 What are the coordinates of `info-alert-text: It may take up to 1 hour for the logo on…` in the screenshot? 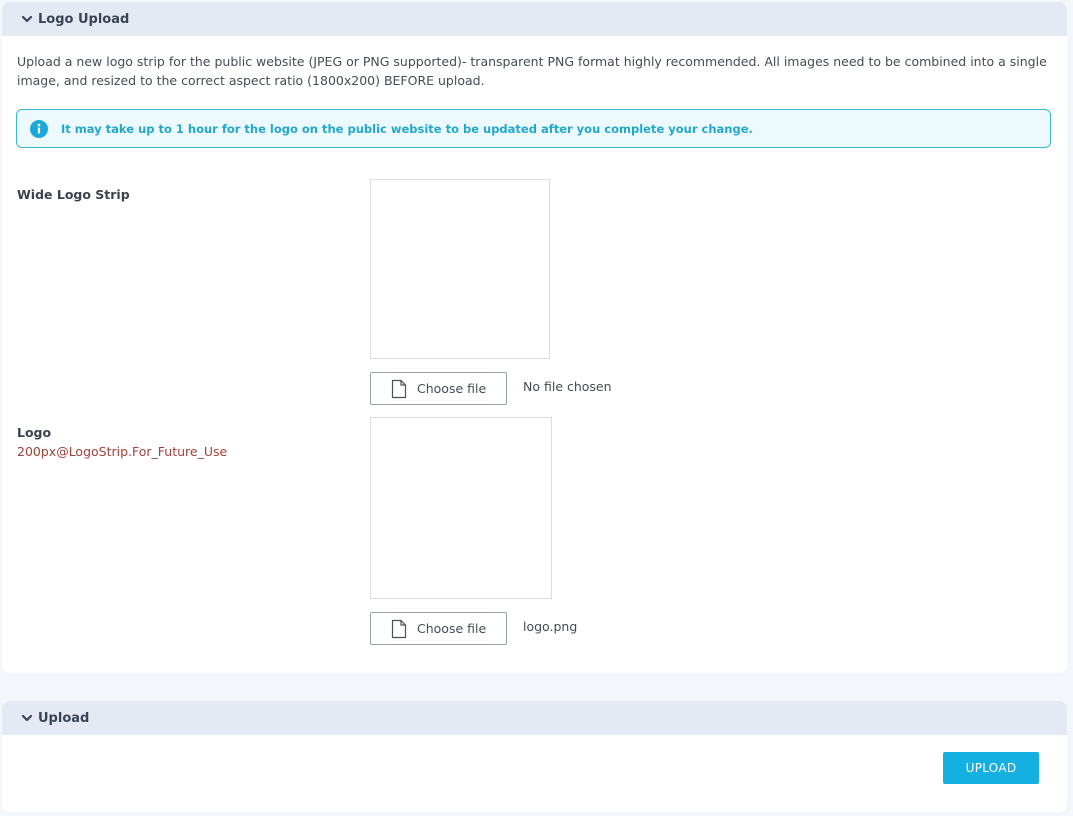 It's located at (407, 128).